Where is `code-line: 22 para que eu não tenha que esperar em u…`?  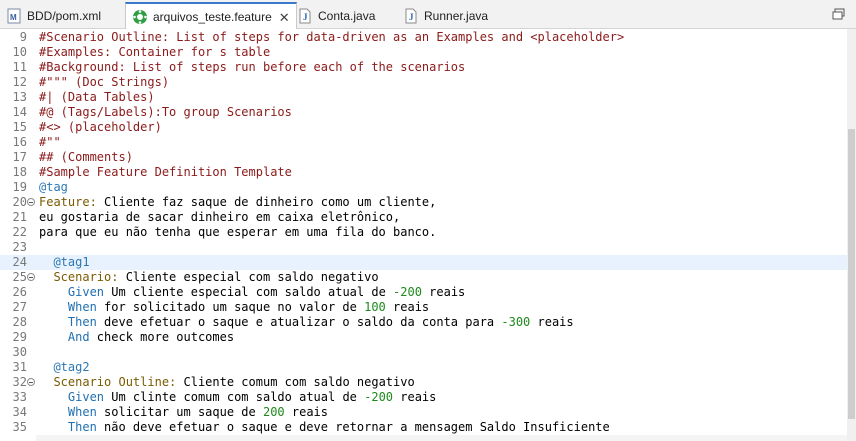
code-line: 22 para que eu não tenha que esperar em u… is located at coordinates (423, 232).